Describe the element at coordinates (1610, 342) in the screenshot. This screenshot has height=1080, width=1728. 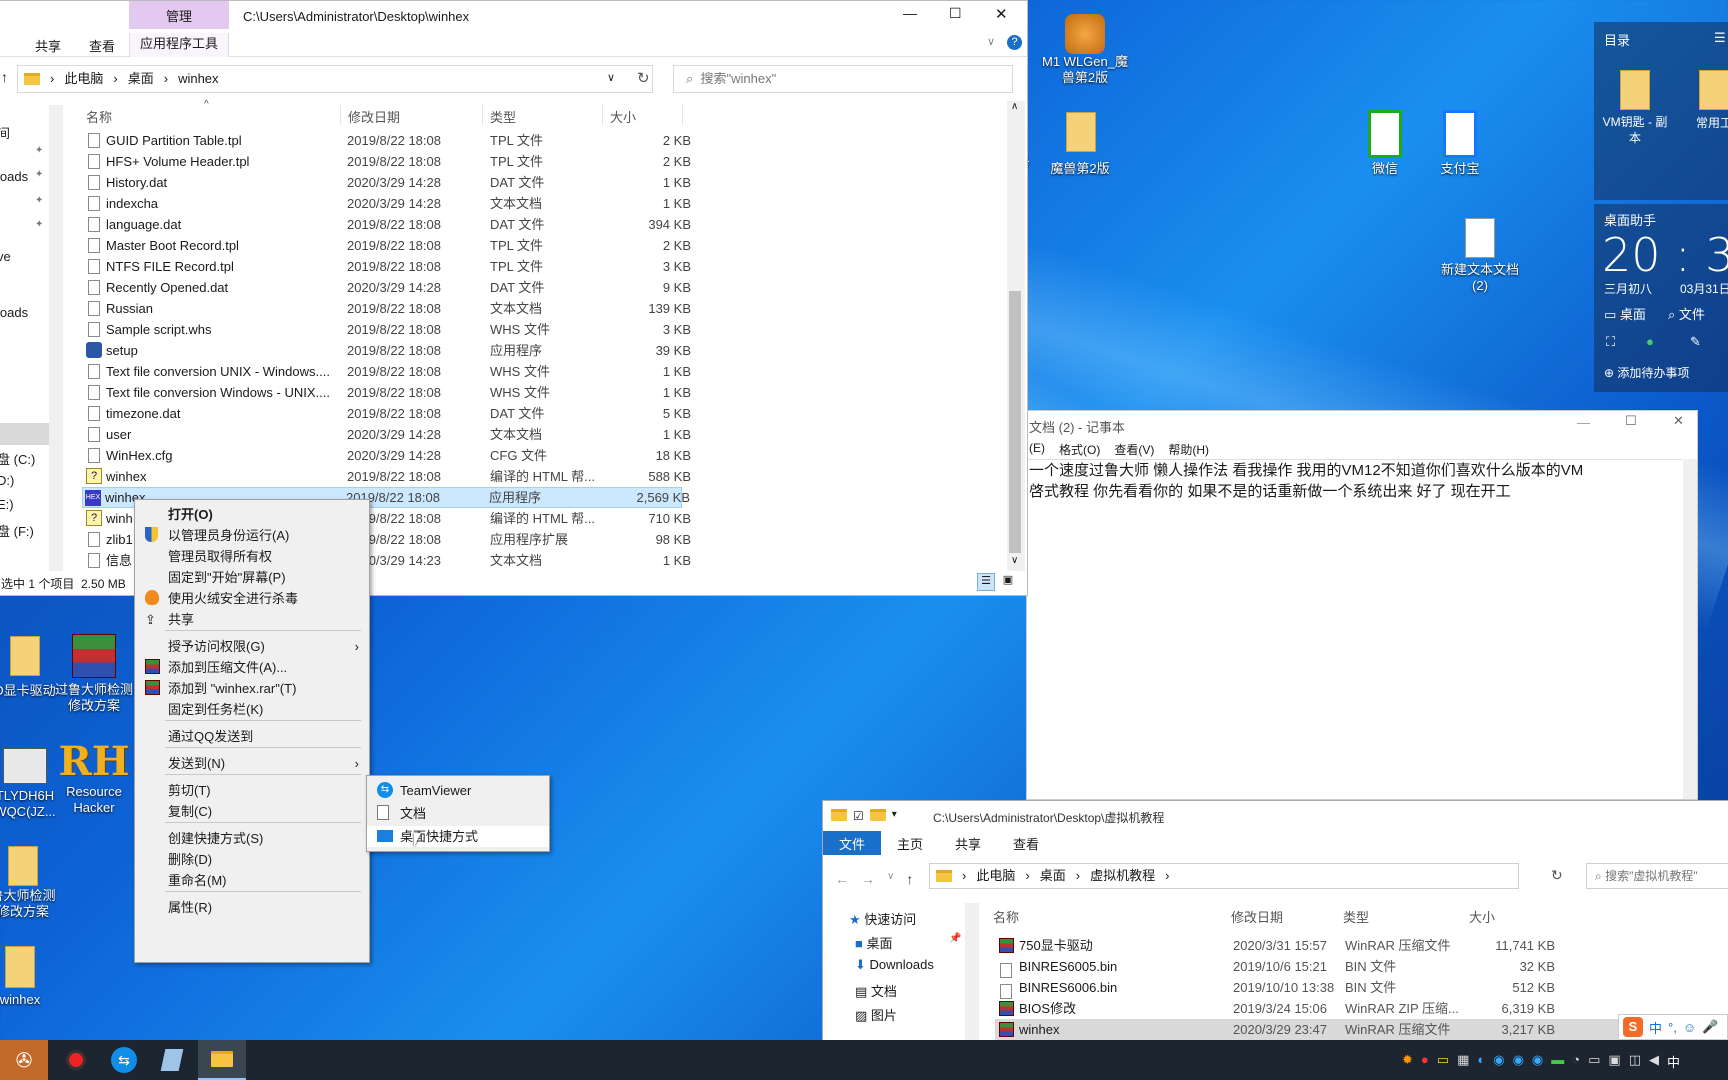
I see `crop-icon: ⛶` at that location.